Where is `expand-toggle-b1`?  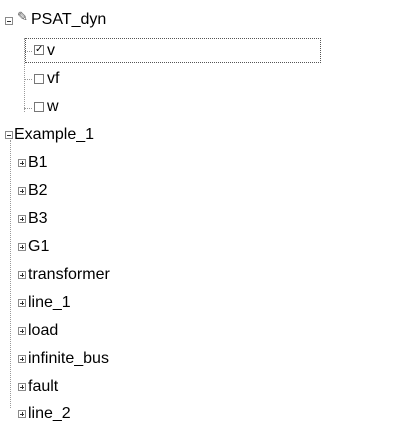 expand-toggle-b1 is located at coordinates (22, 163).